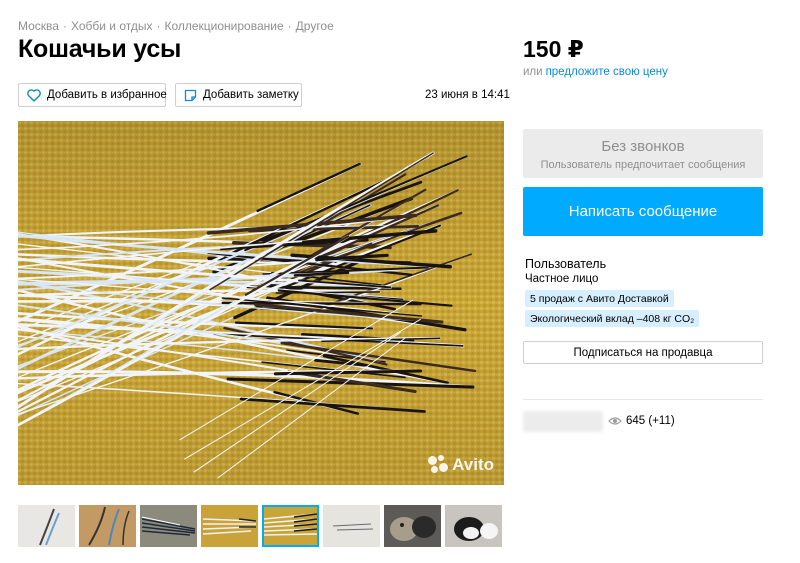 The height and width of the screenshot is (563, 800). I want to click on whisker-dark-tip, so click(321, 303).